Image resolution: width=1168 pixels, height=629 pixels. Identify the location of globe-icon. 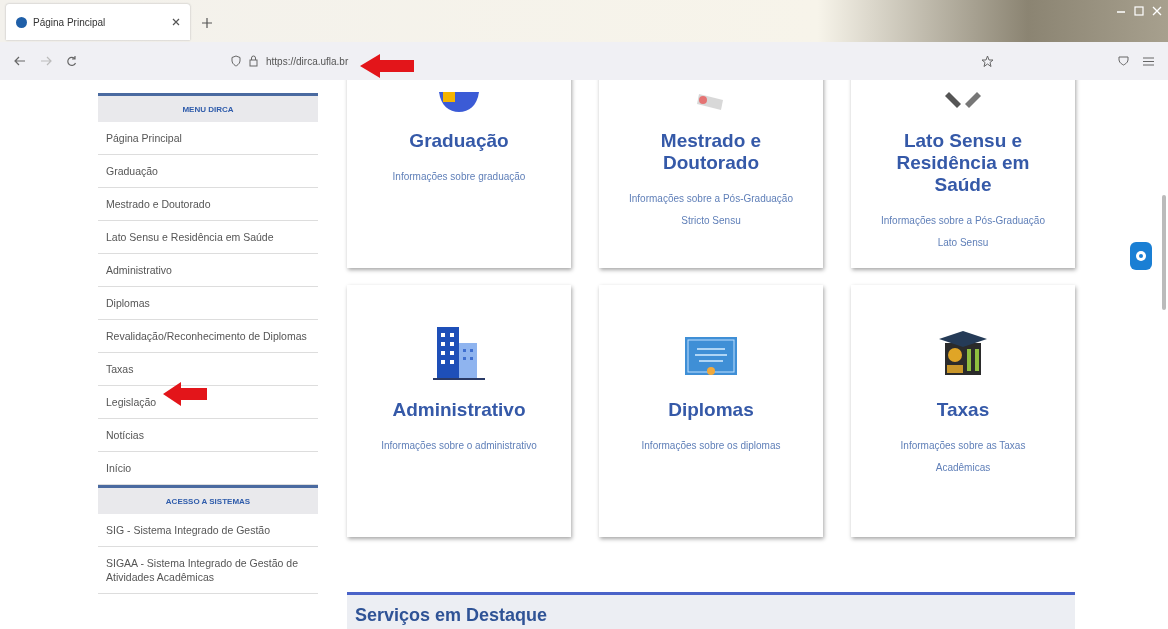
(21, 22).